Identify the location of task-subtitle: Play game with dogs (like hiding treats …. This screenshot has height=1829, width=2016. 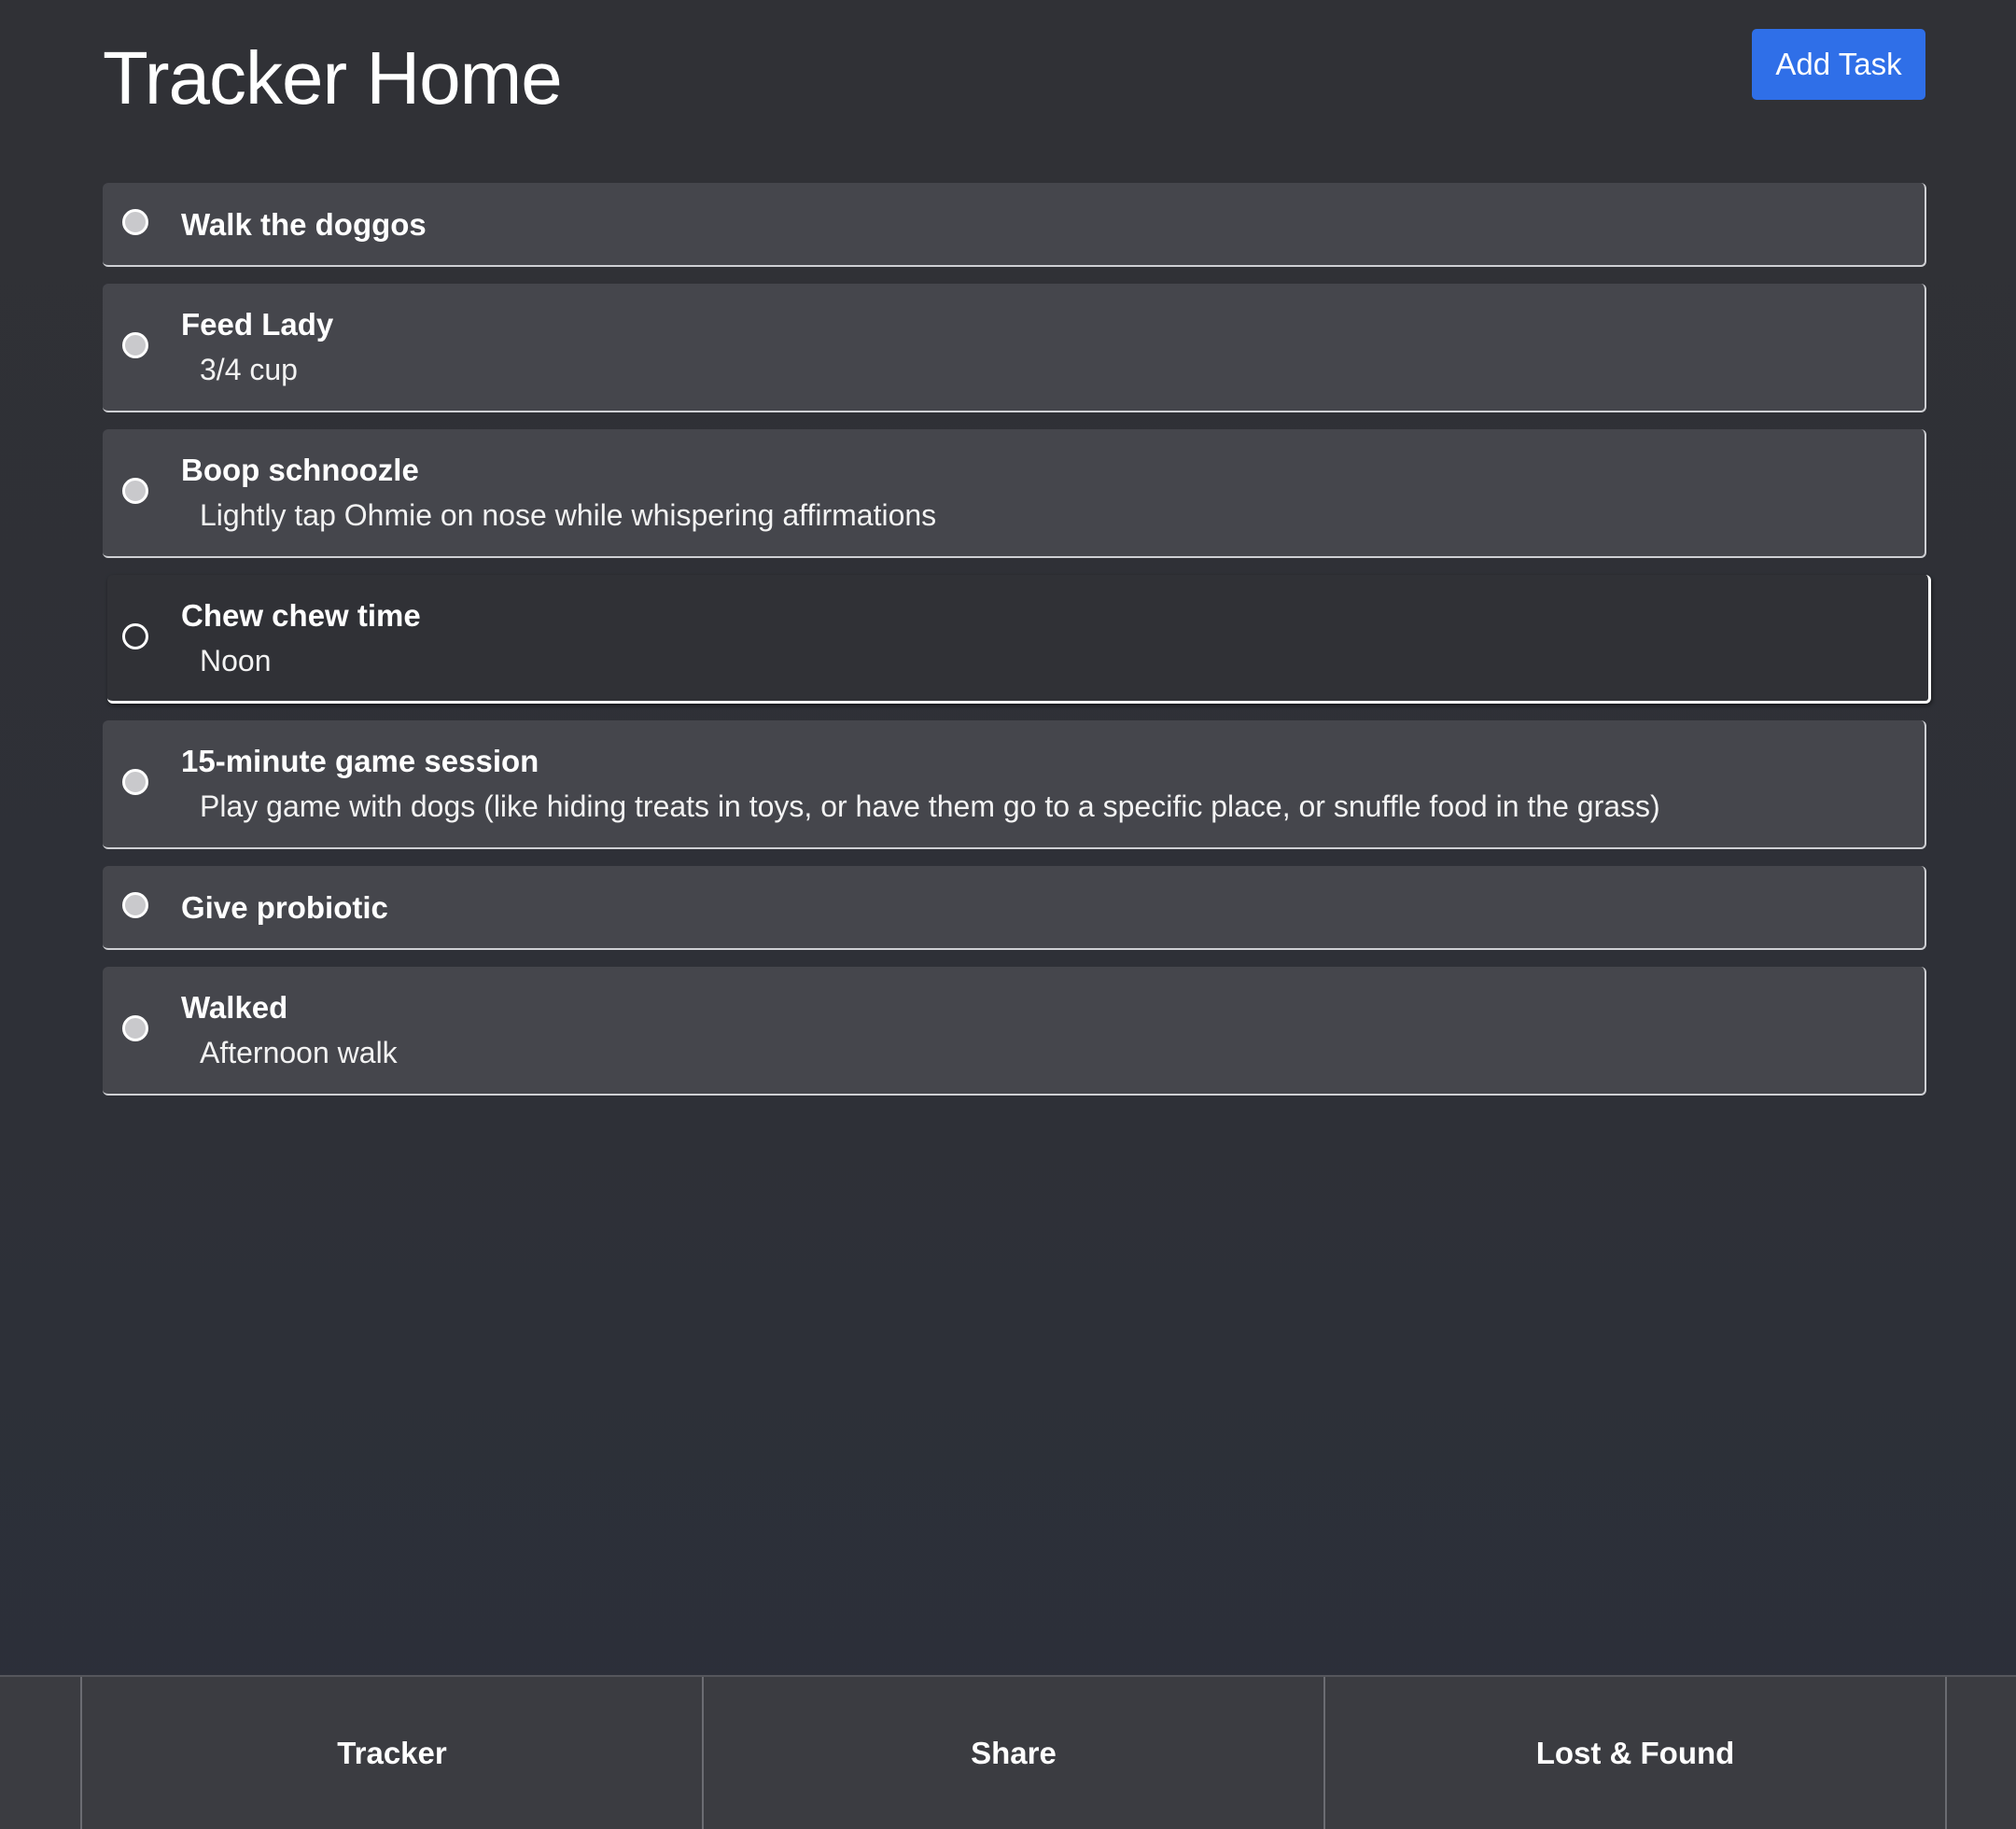
(930, 806).